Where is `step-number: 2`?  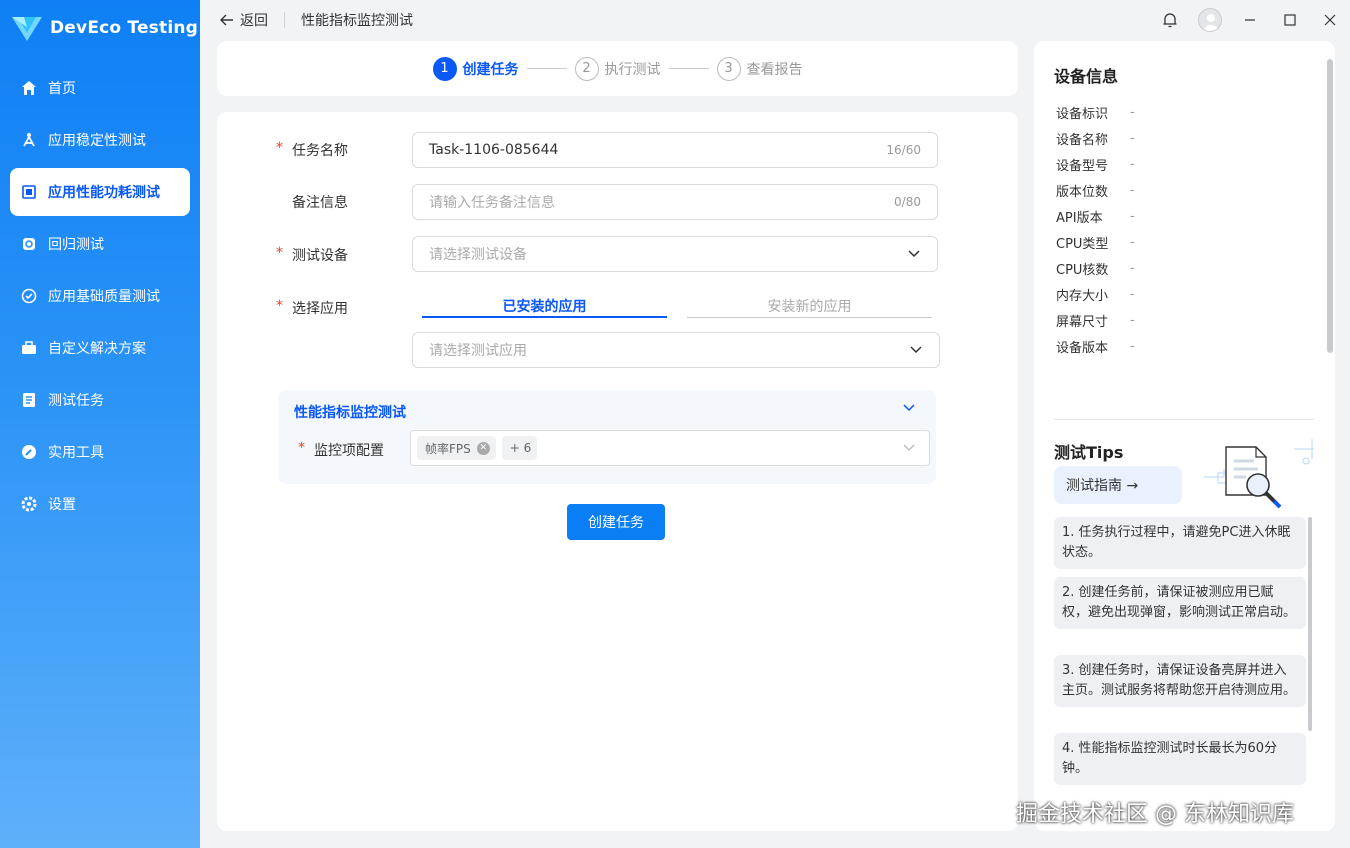 step-number: 2 is located at coordinates (586, 68).